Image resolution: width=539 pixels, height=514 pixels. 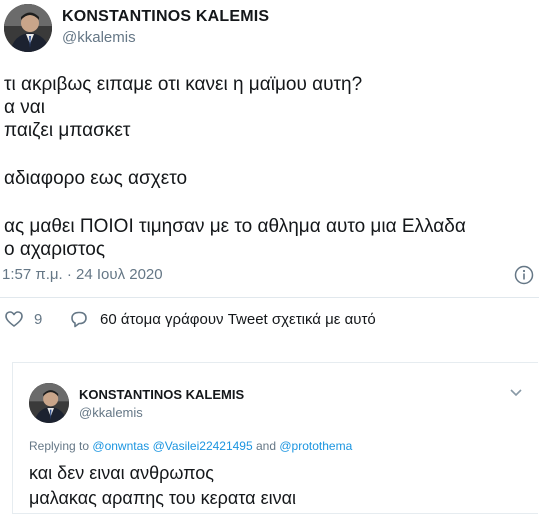 I want to click on and-word: and, so click(x=266, y=446).